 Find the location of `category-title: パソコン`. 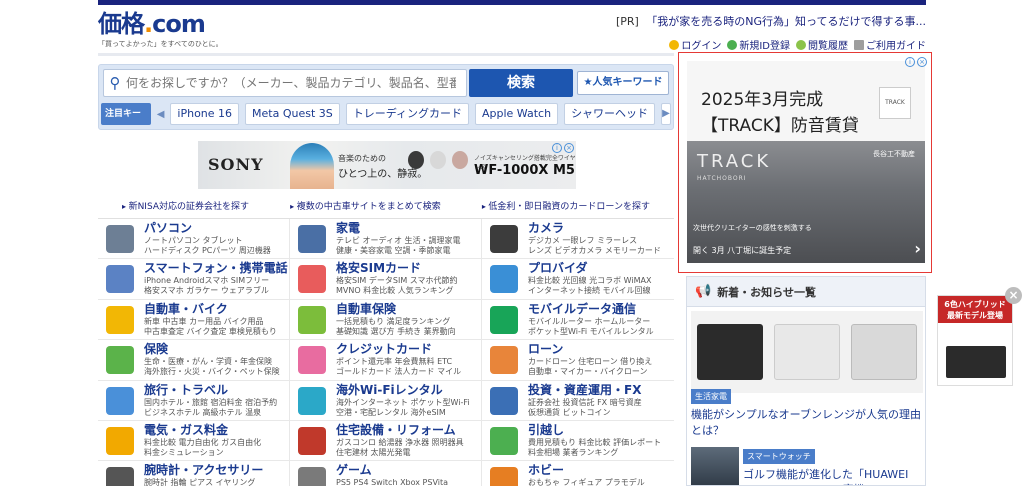

category-title: パソコン is located at coordinates (216, 228).